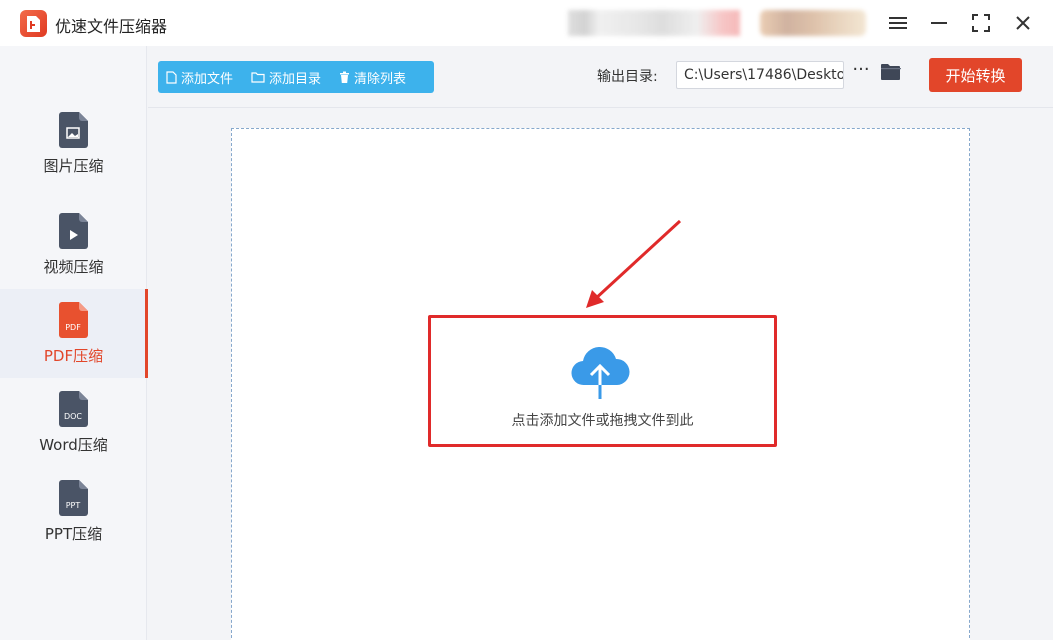  I want to click on add-file-button: 添加文件, so click(199, 77).